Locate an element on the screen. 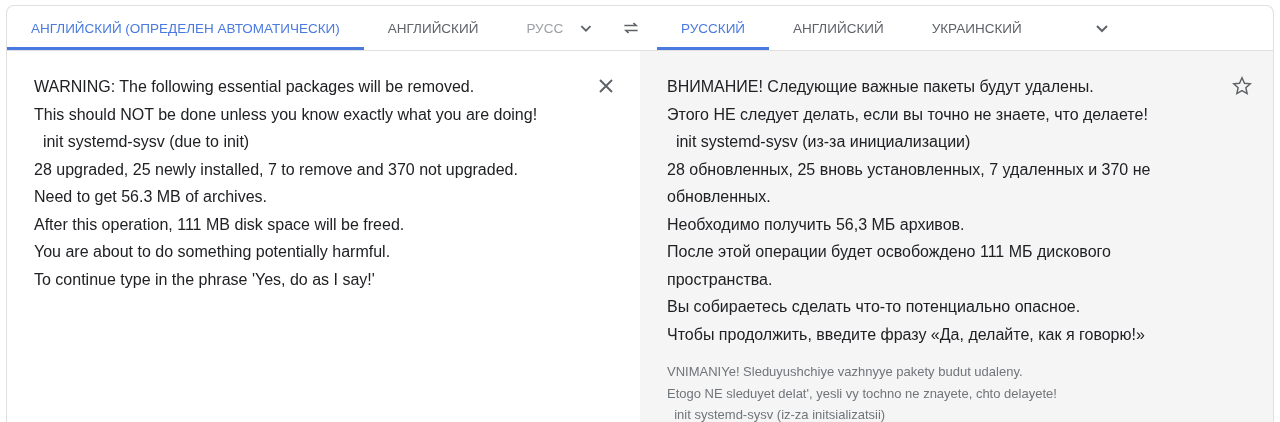  transliteration-line: VNIMANIYe! Sleduyushchiye vazhnyye pakety budut udaleny. is located at coordinates (845, 372).